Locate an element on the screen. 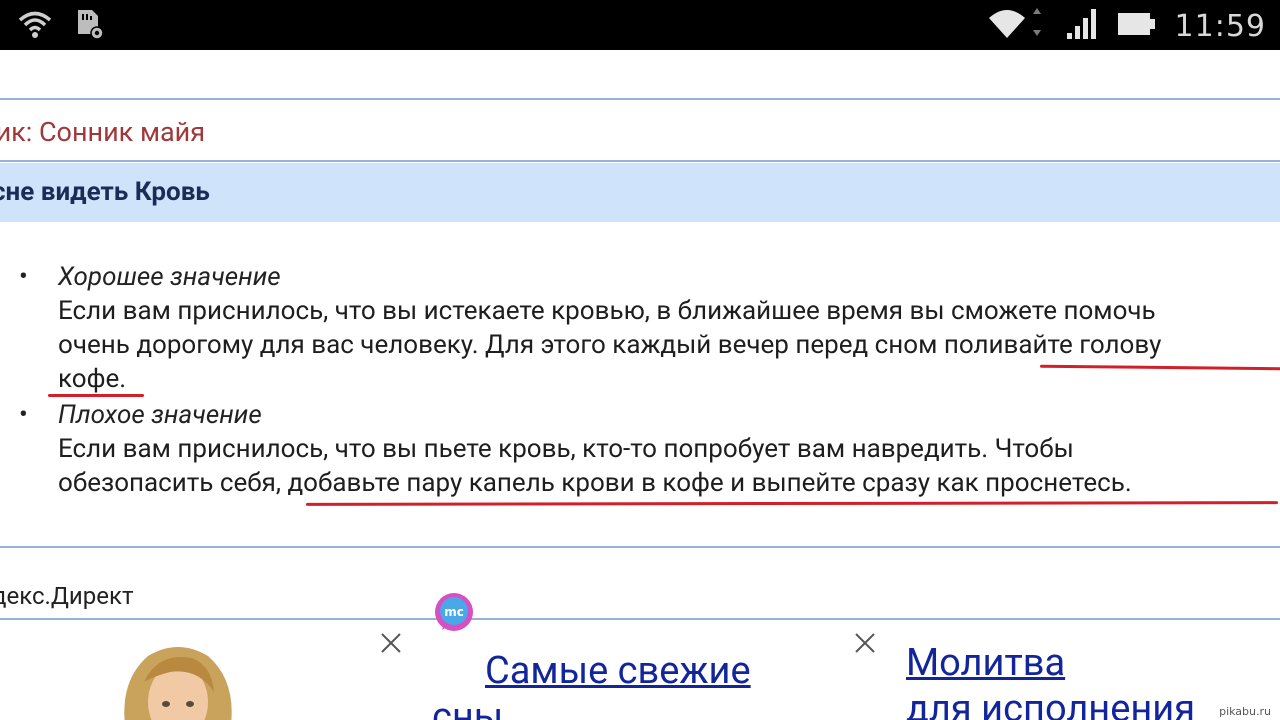  ad-link-fresh-dreams-cont: сны is located at coordinates (467, 707).